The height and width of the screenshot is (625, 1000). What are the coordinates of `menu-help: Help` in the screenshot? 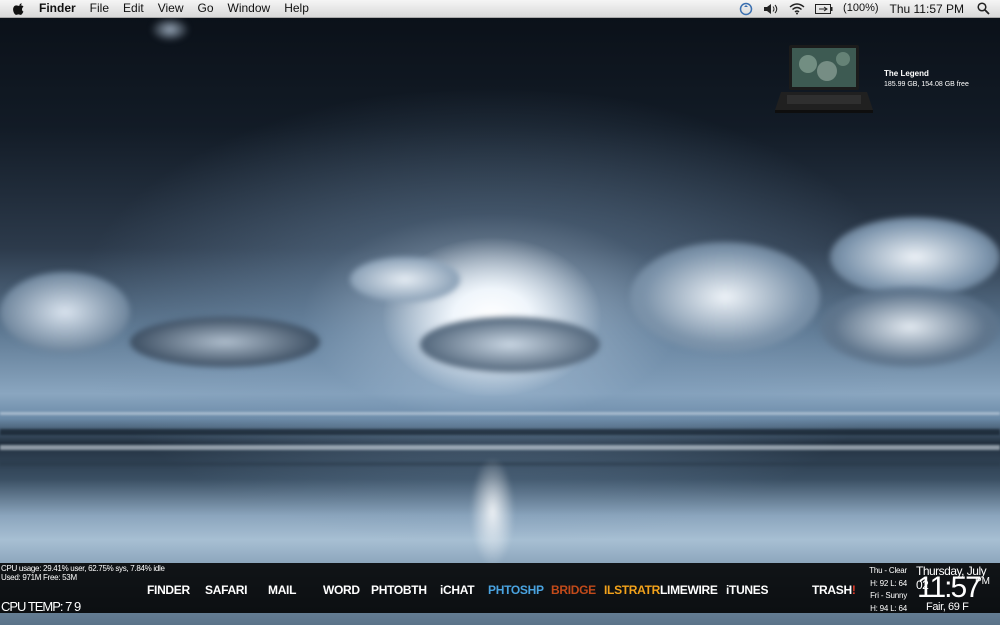 It's located at (296, 8).